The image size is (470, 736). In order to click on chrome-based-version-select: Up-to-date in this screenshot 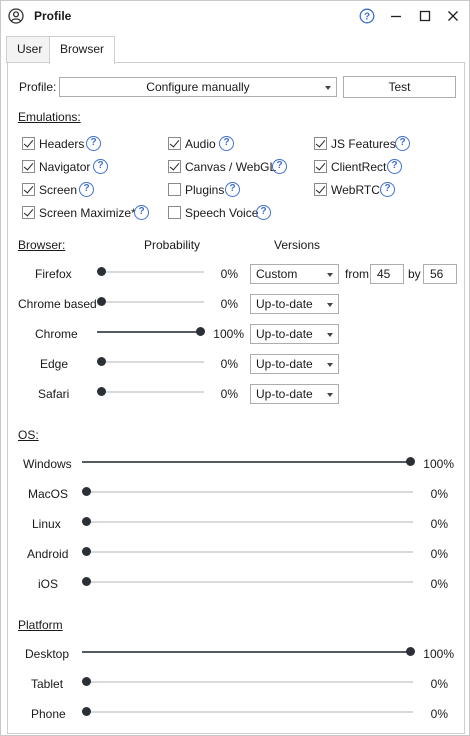, I will do `click(294, 304)`.